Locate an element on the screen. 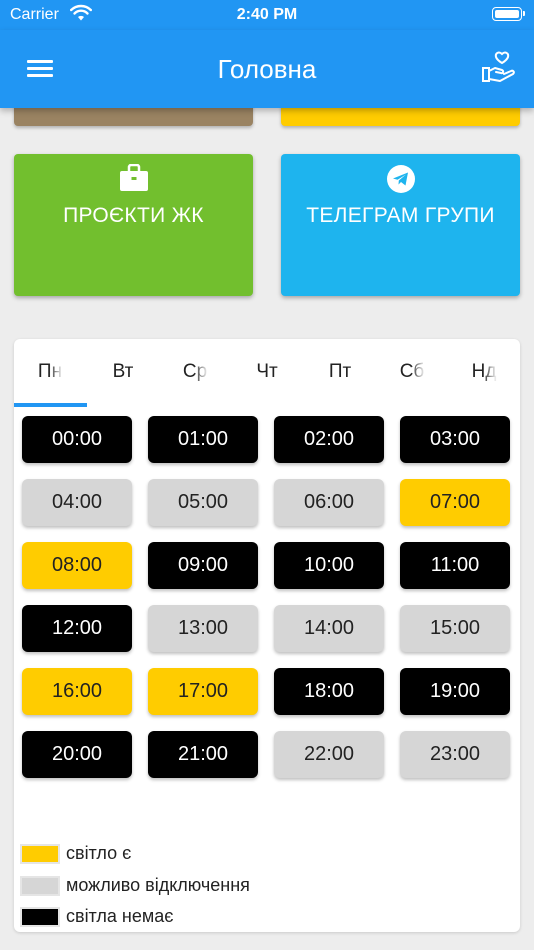 The height and width of the screenshot is (950, 534). hour-slot-0100: 01:00 is located at coordinates (203, 439).